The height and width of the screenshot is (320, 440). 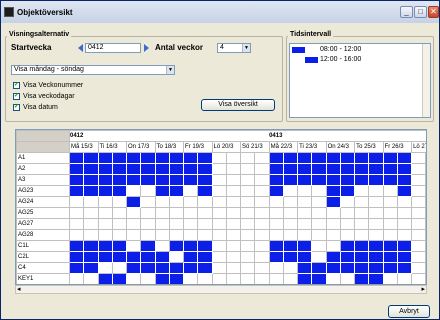 What do you see at coordinates (360, 80) in the screenshot?
I see `interval-list: 08:00 - 12:00 12:00 - 16:00` at bounding box center [360, 80].